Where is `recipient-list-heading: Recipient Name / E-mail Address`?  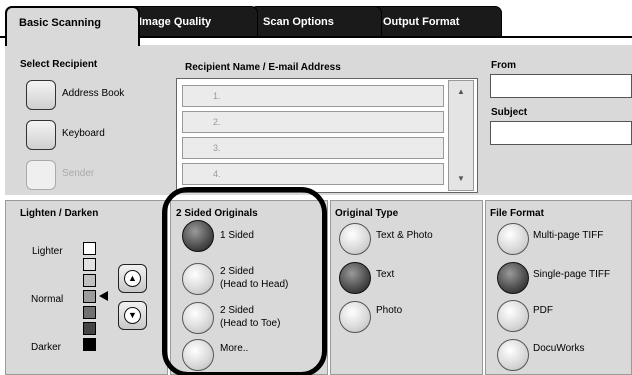
recipient-list-heading: Recipient Name / E-mail Address is located at coordinates (263, 67).